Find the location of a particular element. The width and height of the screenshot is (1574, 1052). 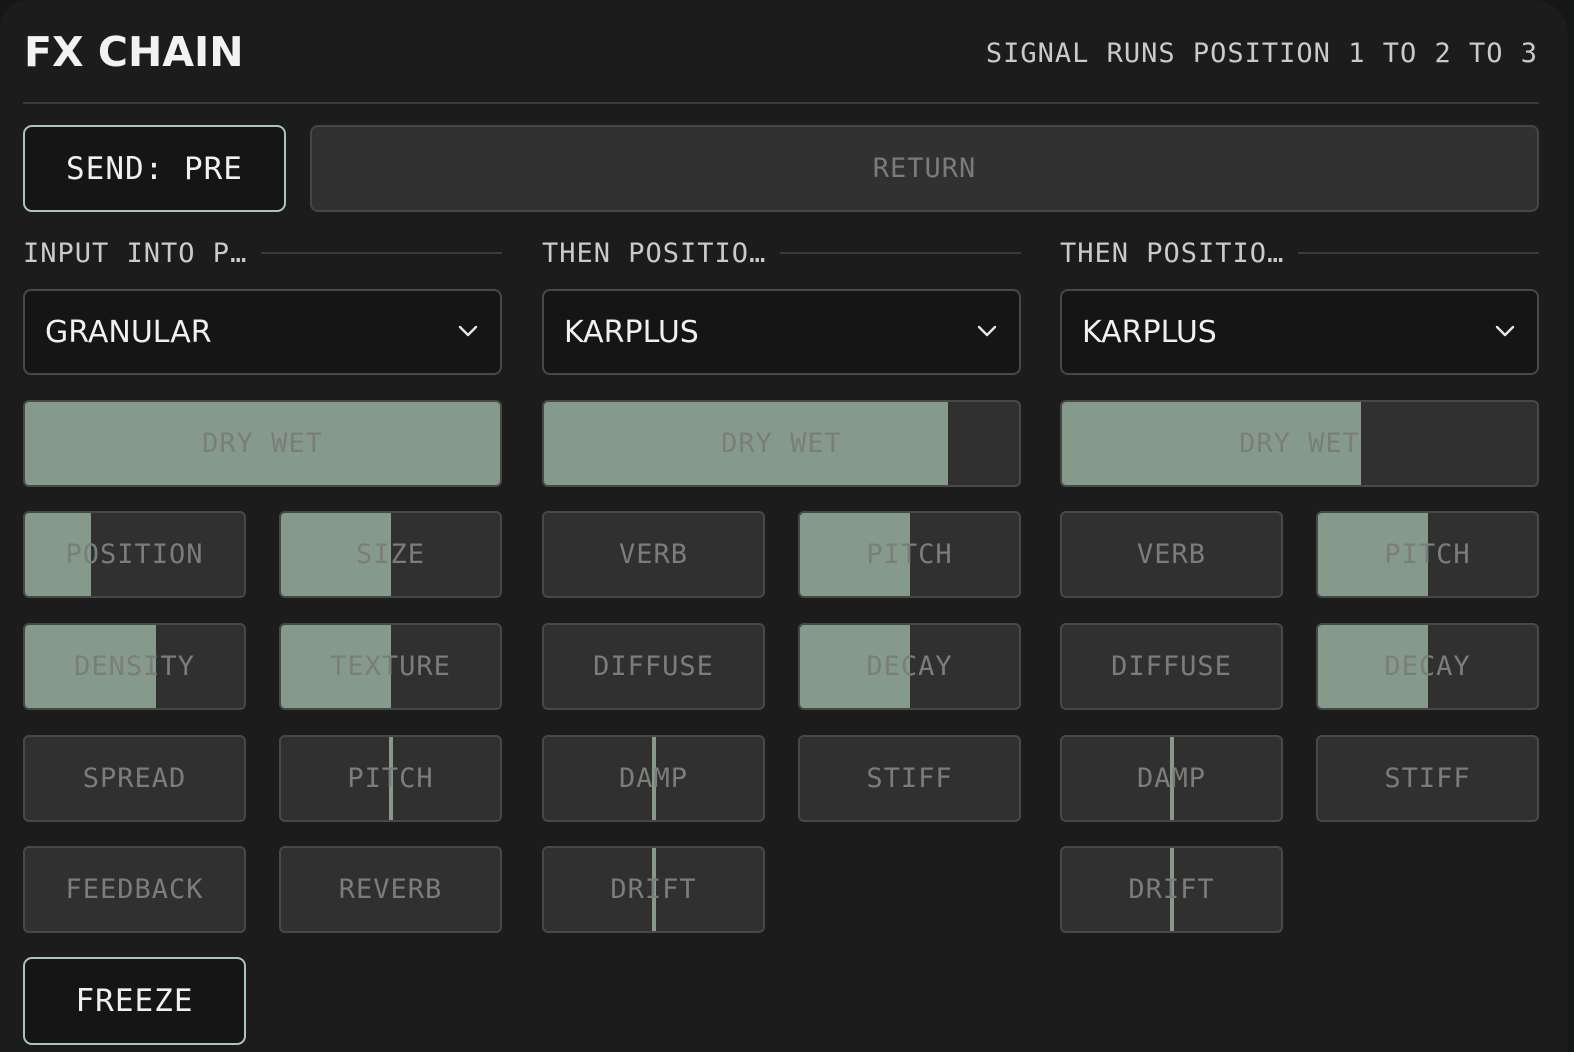

param-slider-reverb: REVERB is located at coordinates (390, 889).